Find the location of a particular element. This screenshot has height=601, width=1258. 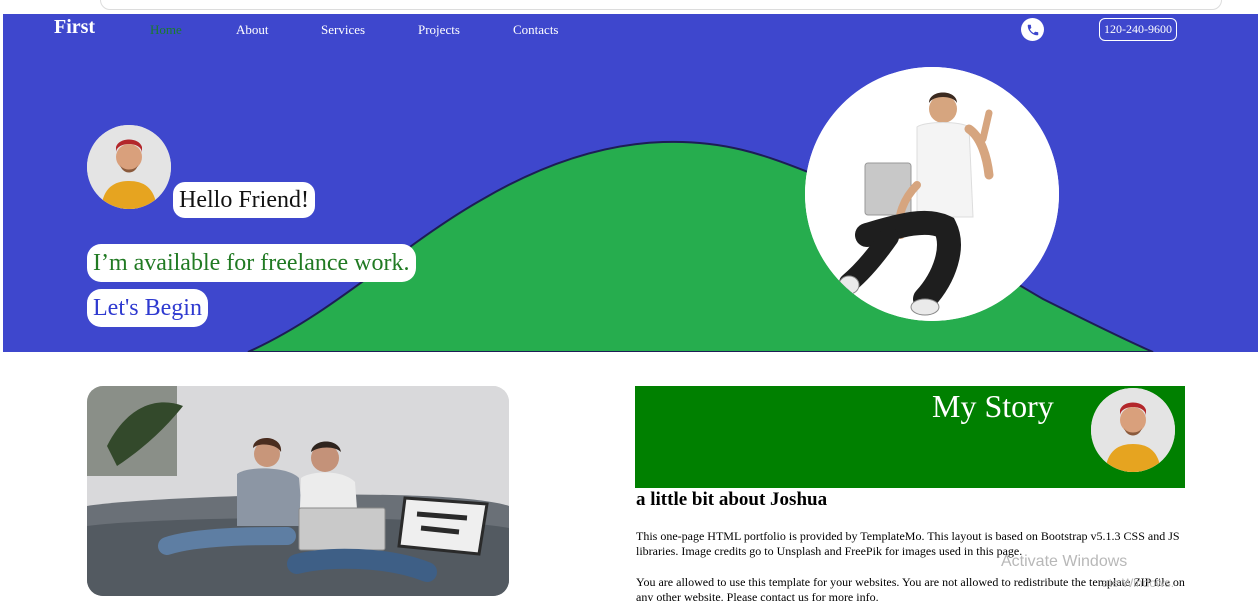

hero-profile-photo is located at coordinates (932, 194).